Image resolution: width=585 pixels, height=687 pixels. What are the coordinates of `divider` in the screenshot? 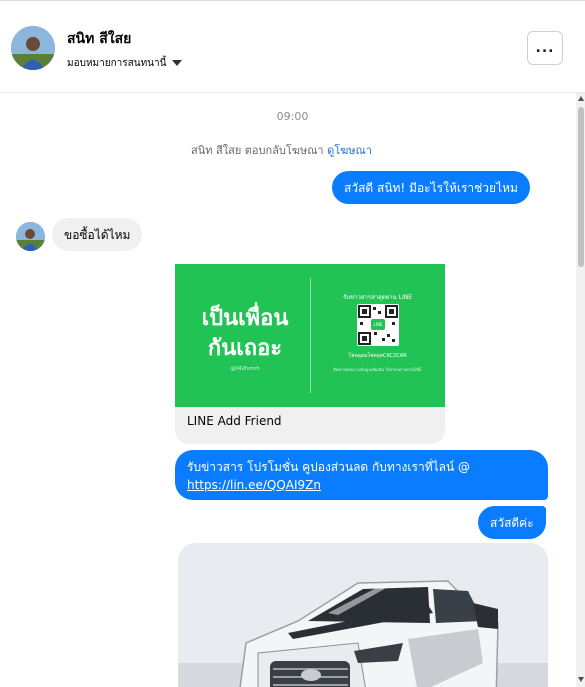 It's located at (310, 335).